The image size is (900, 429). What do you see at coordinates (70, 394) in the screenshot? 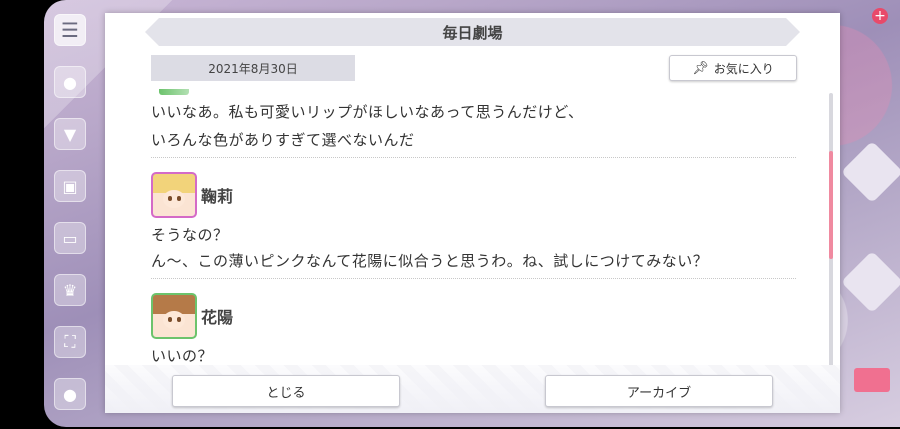
I see `profile-icon: ●` at bounding box center [70, 394].